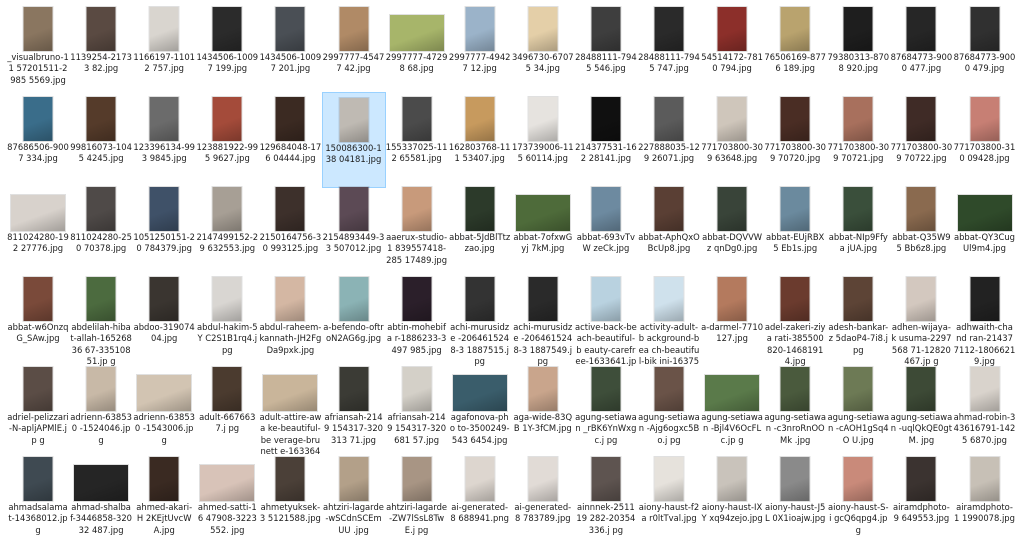  Describe the element at coordinates (732, 410) in the screenshot. I see `file-item: agung-setiawan -Bjl4V6OcFLc.jp g` at that location.